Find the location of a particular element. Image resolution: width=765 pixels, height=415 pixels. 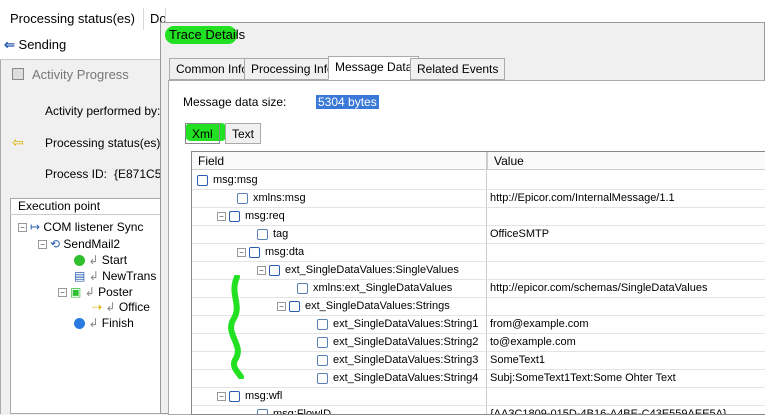

field-text: xmlns:msg is located at coordinates (279, 198).